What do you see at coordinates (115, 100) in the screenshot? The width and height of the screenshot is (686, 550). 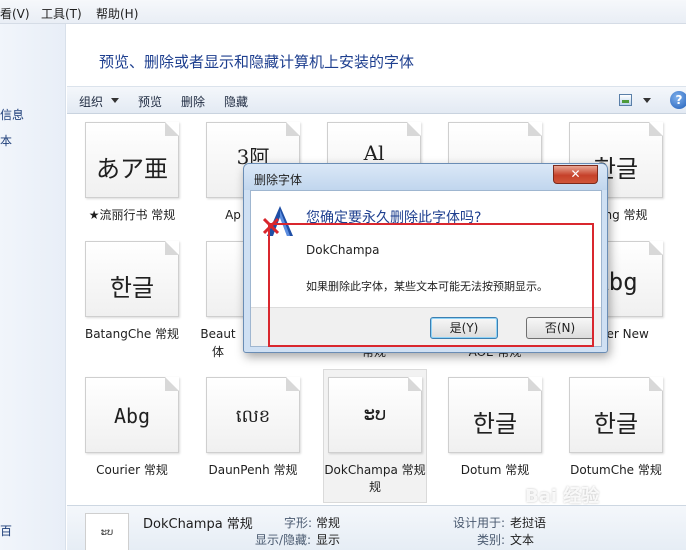 I see `organize-dropdown-icon` at bounding box center [115, 100].